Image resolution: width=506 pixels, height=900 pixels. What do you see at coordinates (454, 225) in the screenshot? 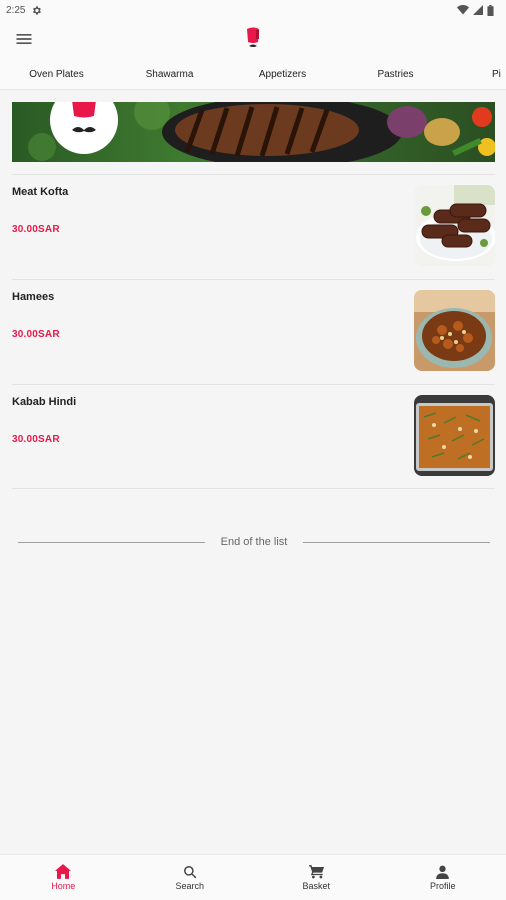
I see `meat-kofta-photo` at bounding box center [454, 225].